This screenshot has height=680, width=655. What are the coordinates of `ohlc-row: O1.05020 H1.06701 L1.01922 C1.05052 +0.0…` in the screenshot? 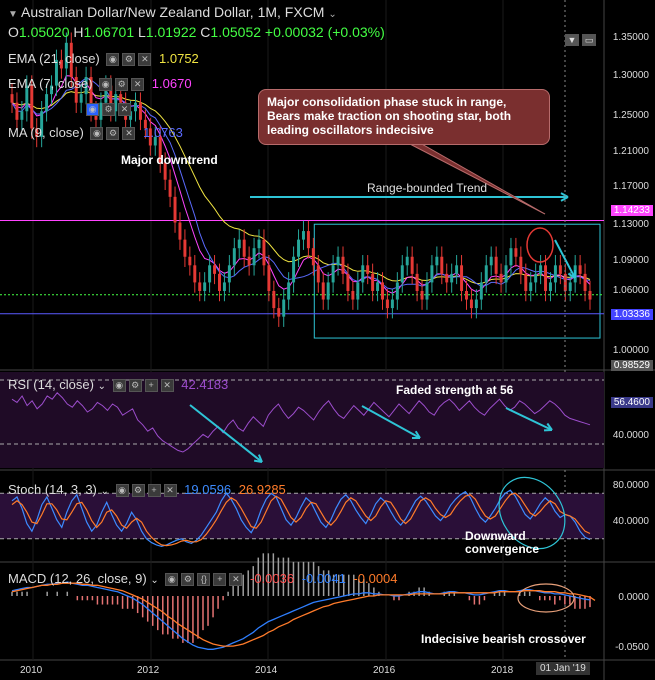 It's located at (196, 32).